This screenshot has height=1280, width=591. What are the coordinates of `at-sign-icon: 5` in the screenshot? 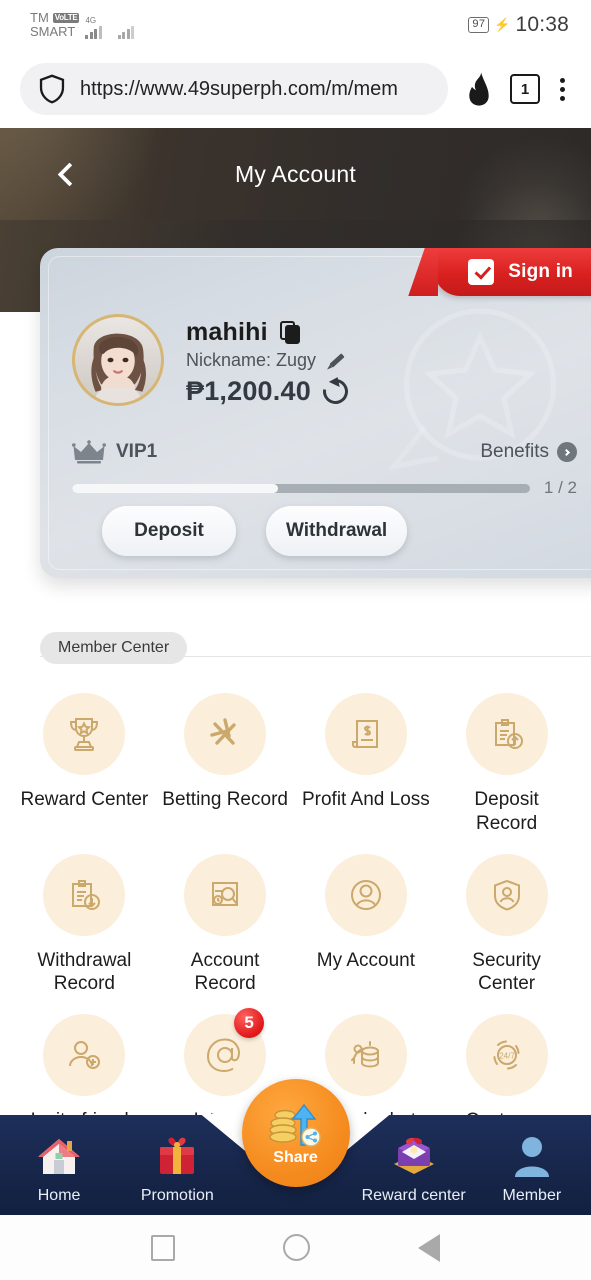 It's located at (225, 1052).